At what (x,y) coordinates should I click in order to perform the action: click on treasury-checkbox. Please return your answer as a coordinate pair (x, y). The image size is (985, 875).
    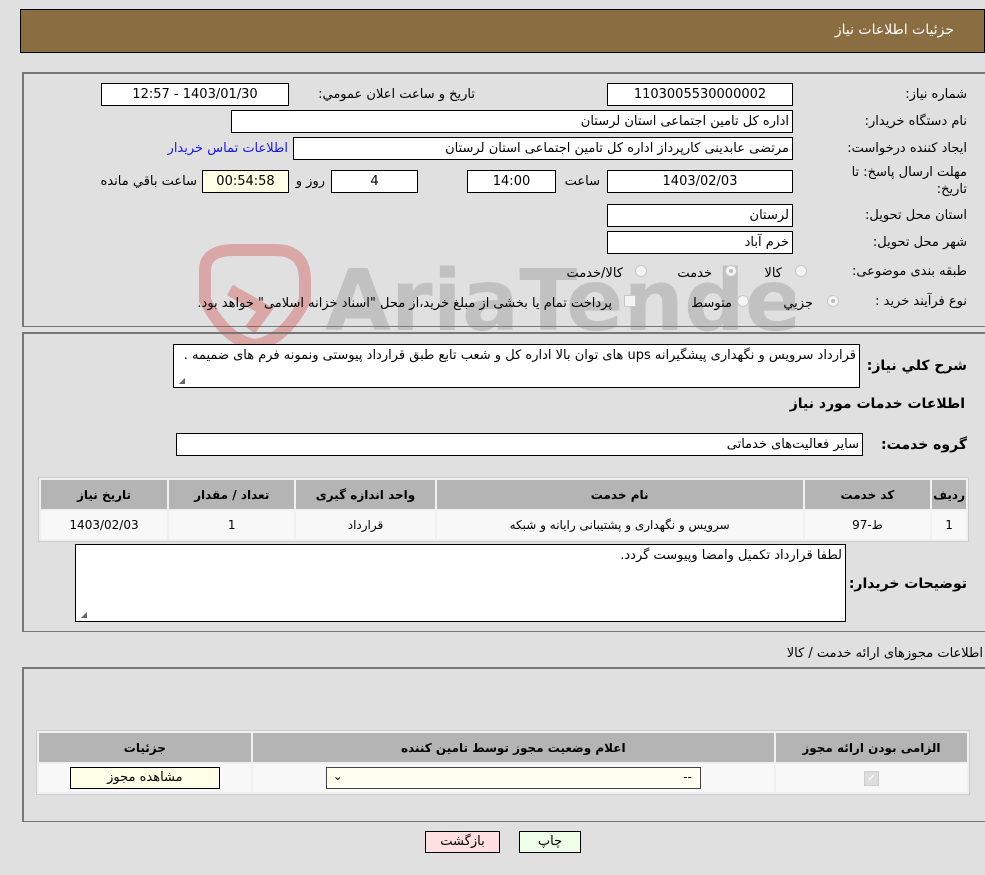
    Looking at the image, I should click on (630, 301).